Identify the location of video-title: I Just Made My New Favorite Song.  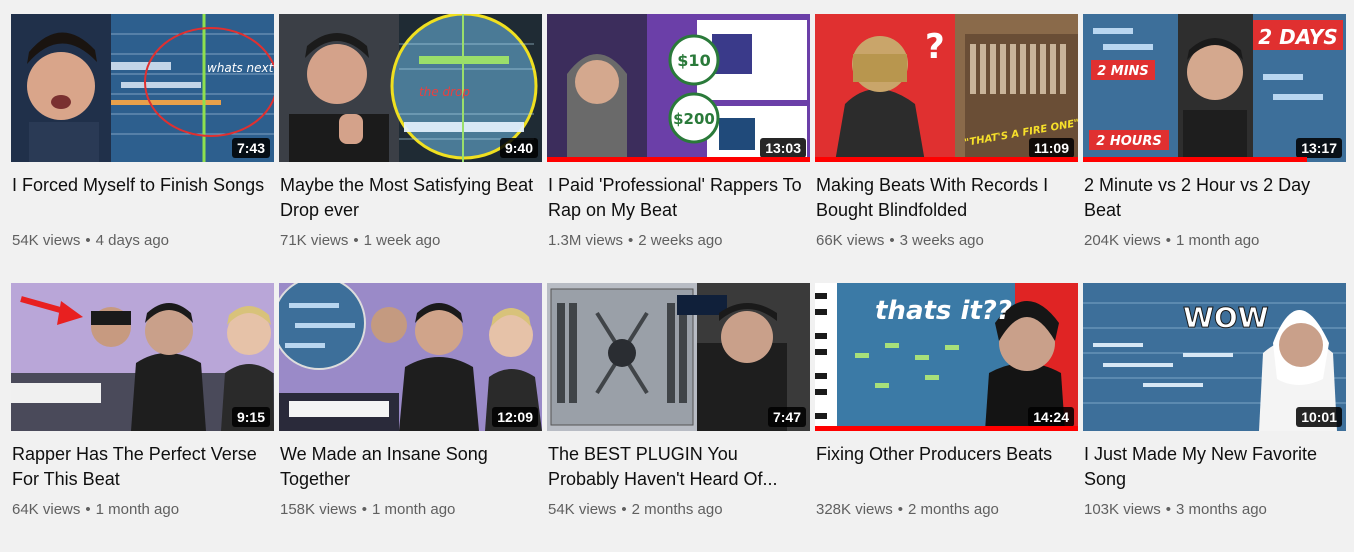
(1215, 467).